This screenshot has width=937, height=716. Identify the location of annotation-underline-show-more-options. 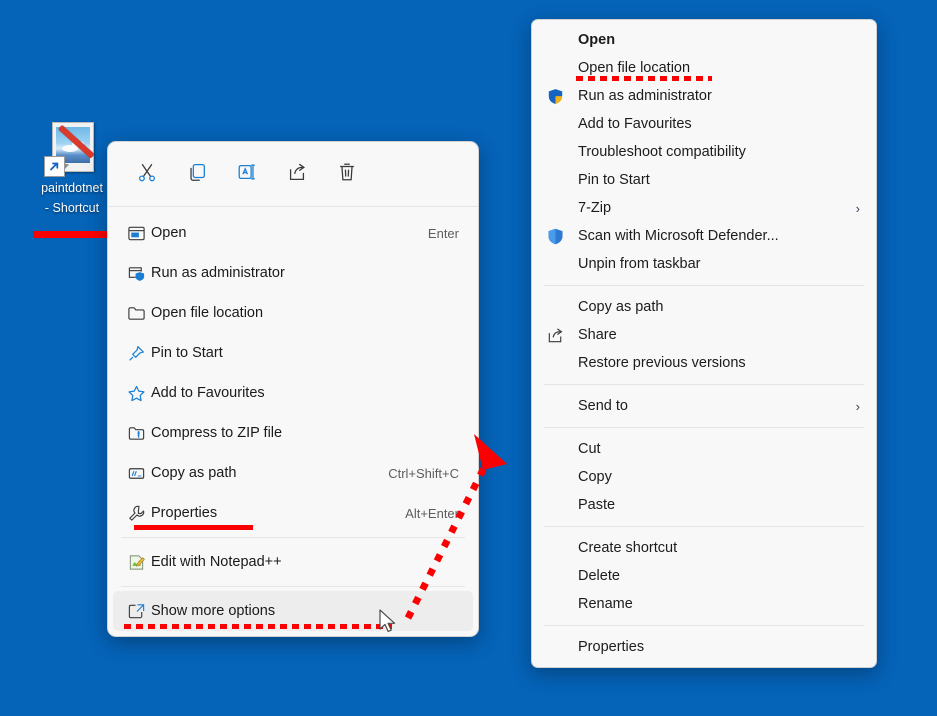
(258, 626).